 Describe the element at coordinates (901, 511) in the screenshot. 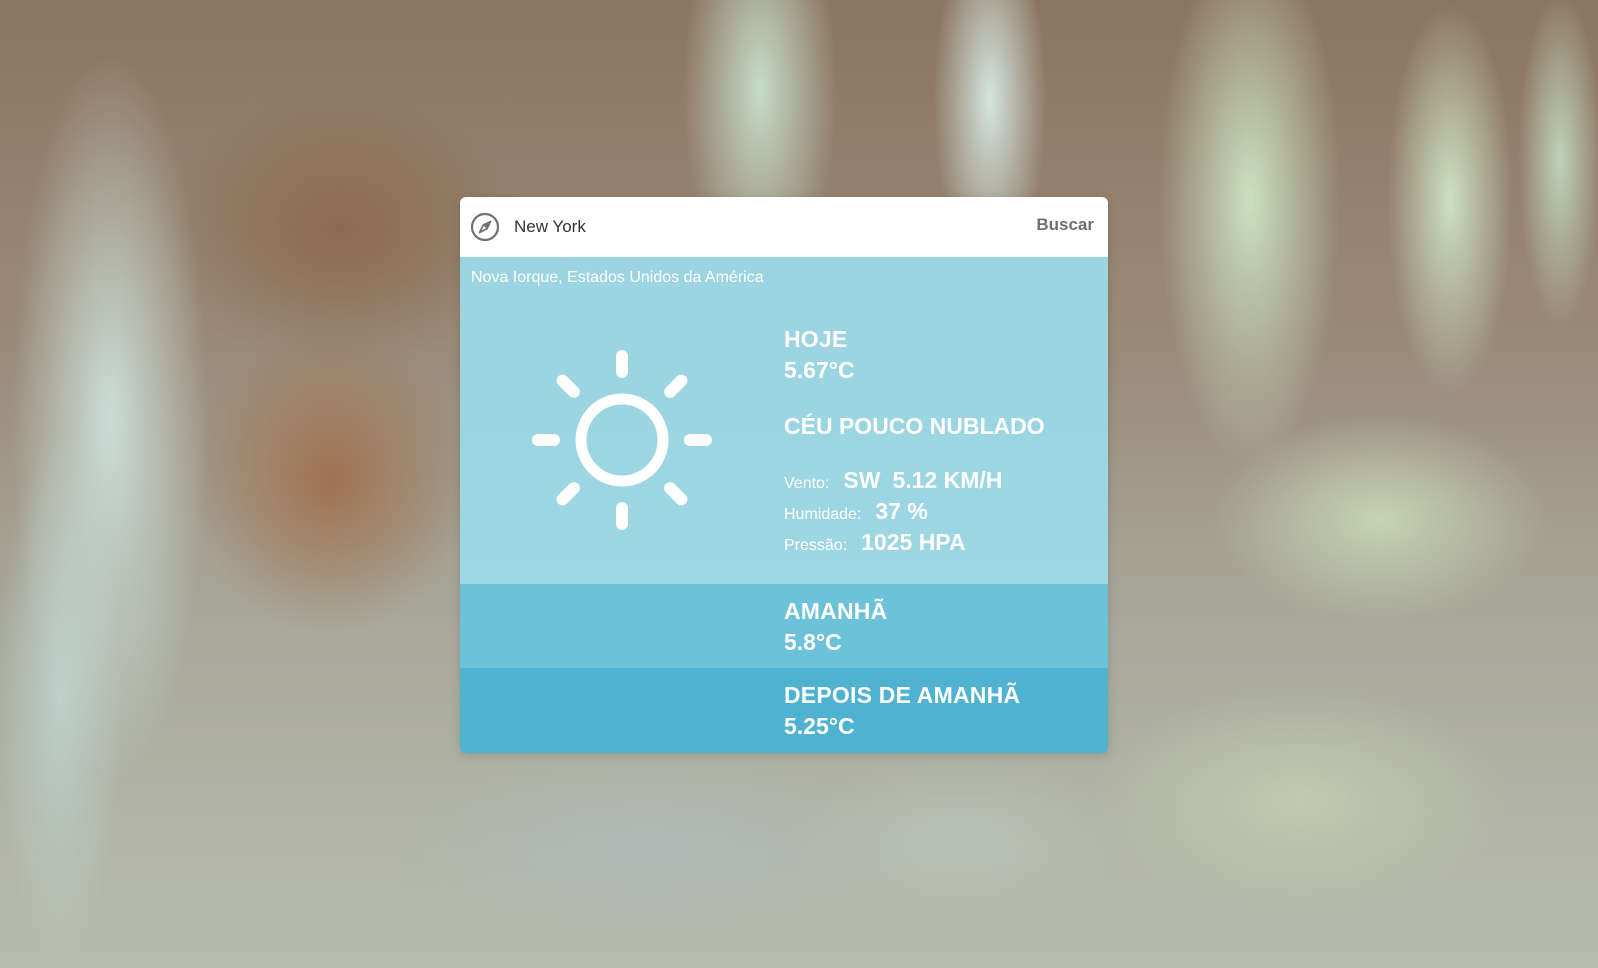

I see `humidity-value: 37 %` at that location.